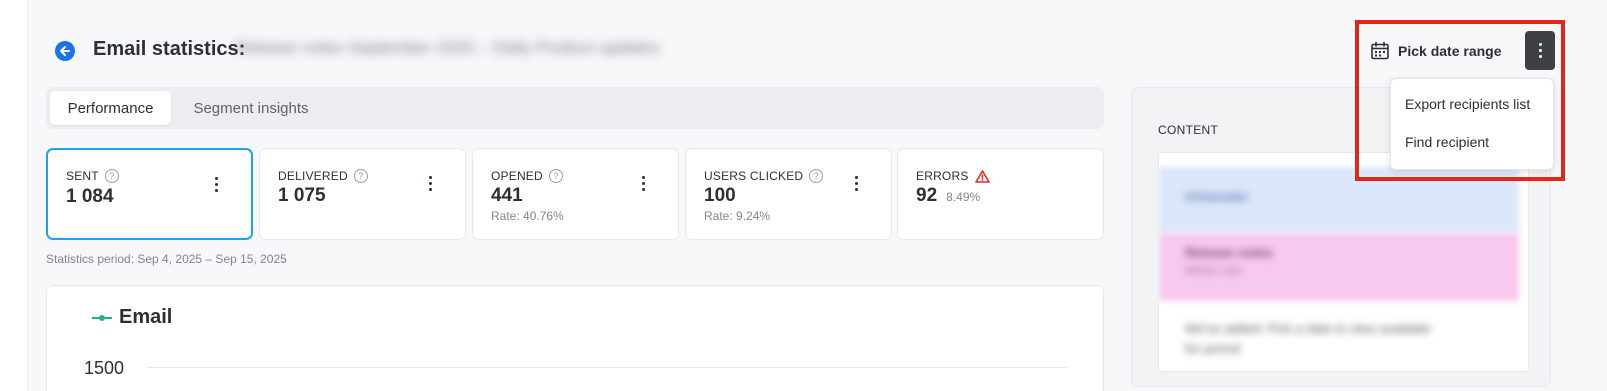  Describe the element at coordinates (575, 108) in the screenshot. I see `tab-bar: Performance Segment insights` at that location.